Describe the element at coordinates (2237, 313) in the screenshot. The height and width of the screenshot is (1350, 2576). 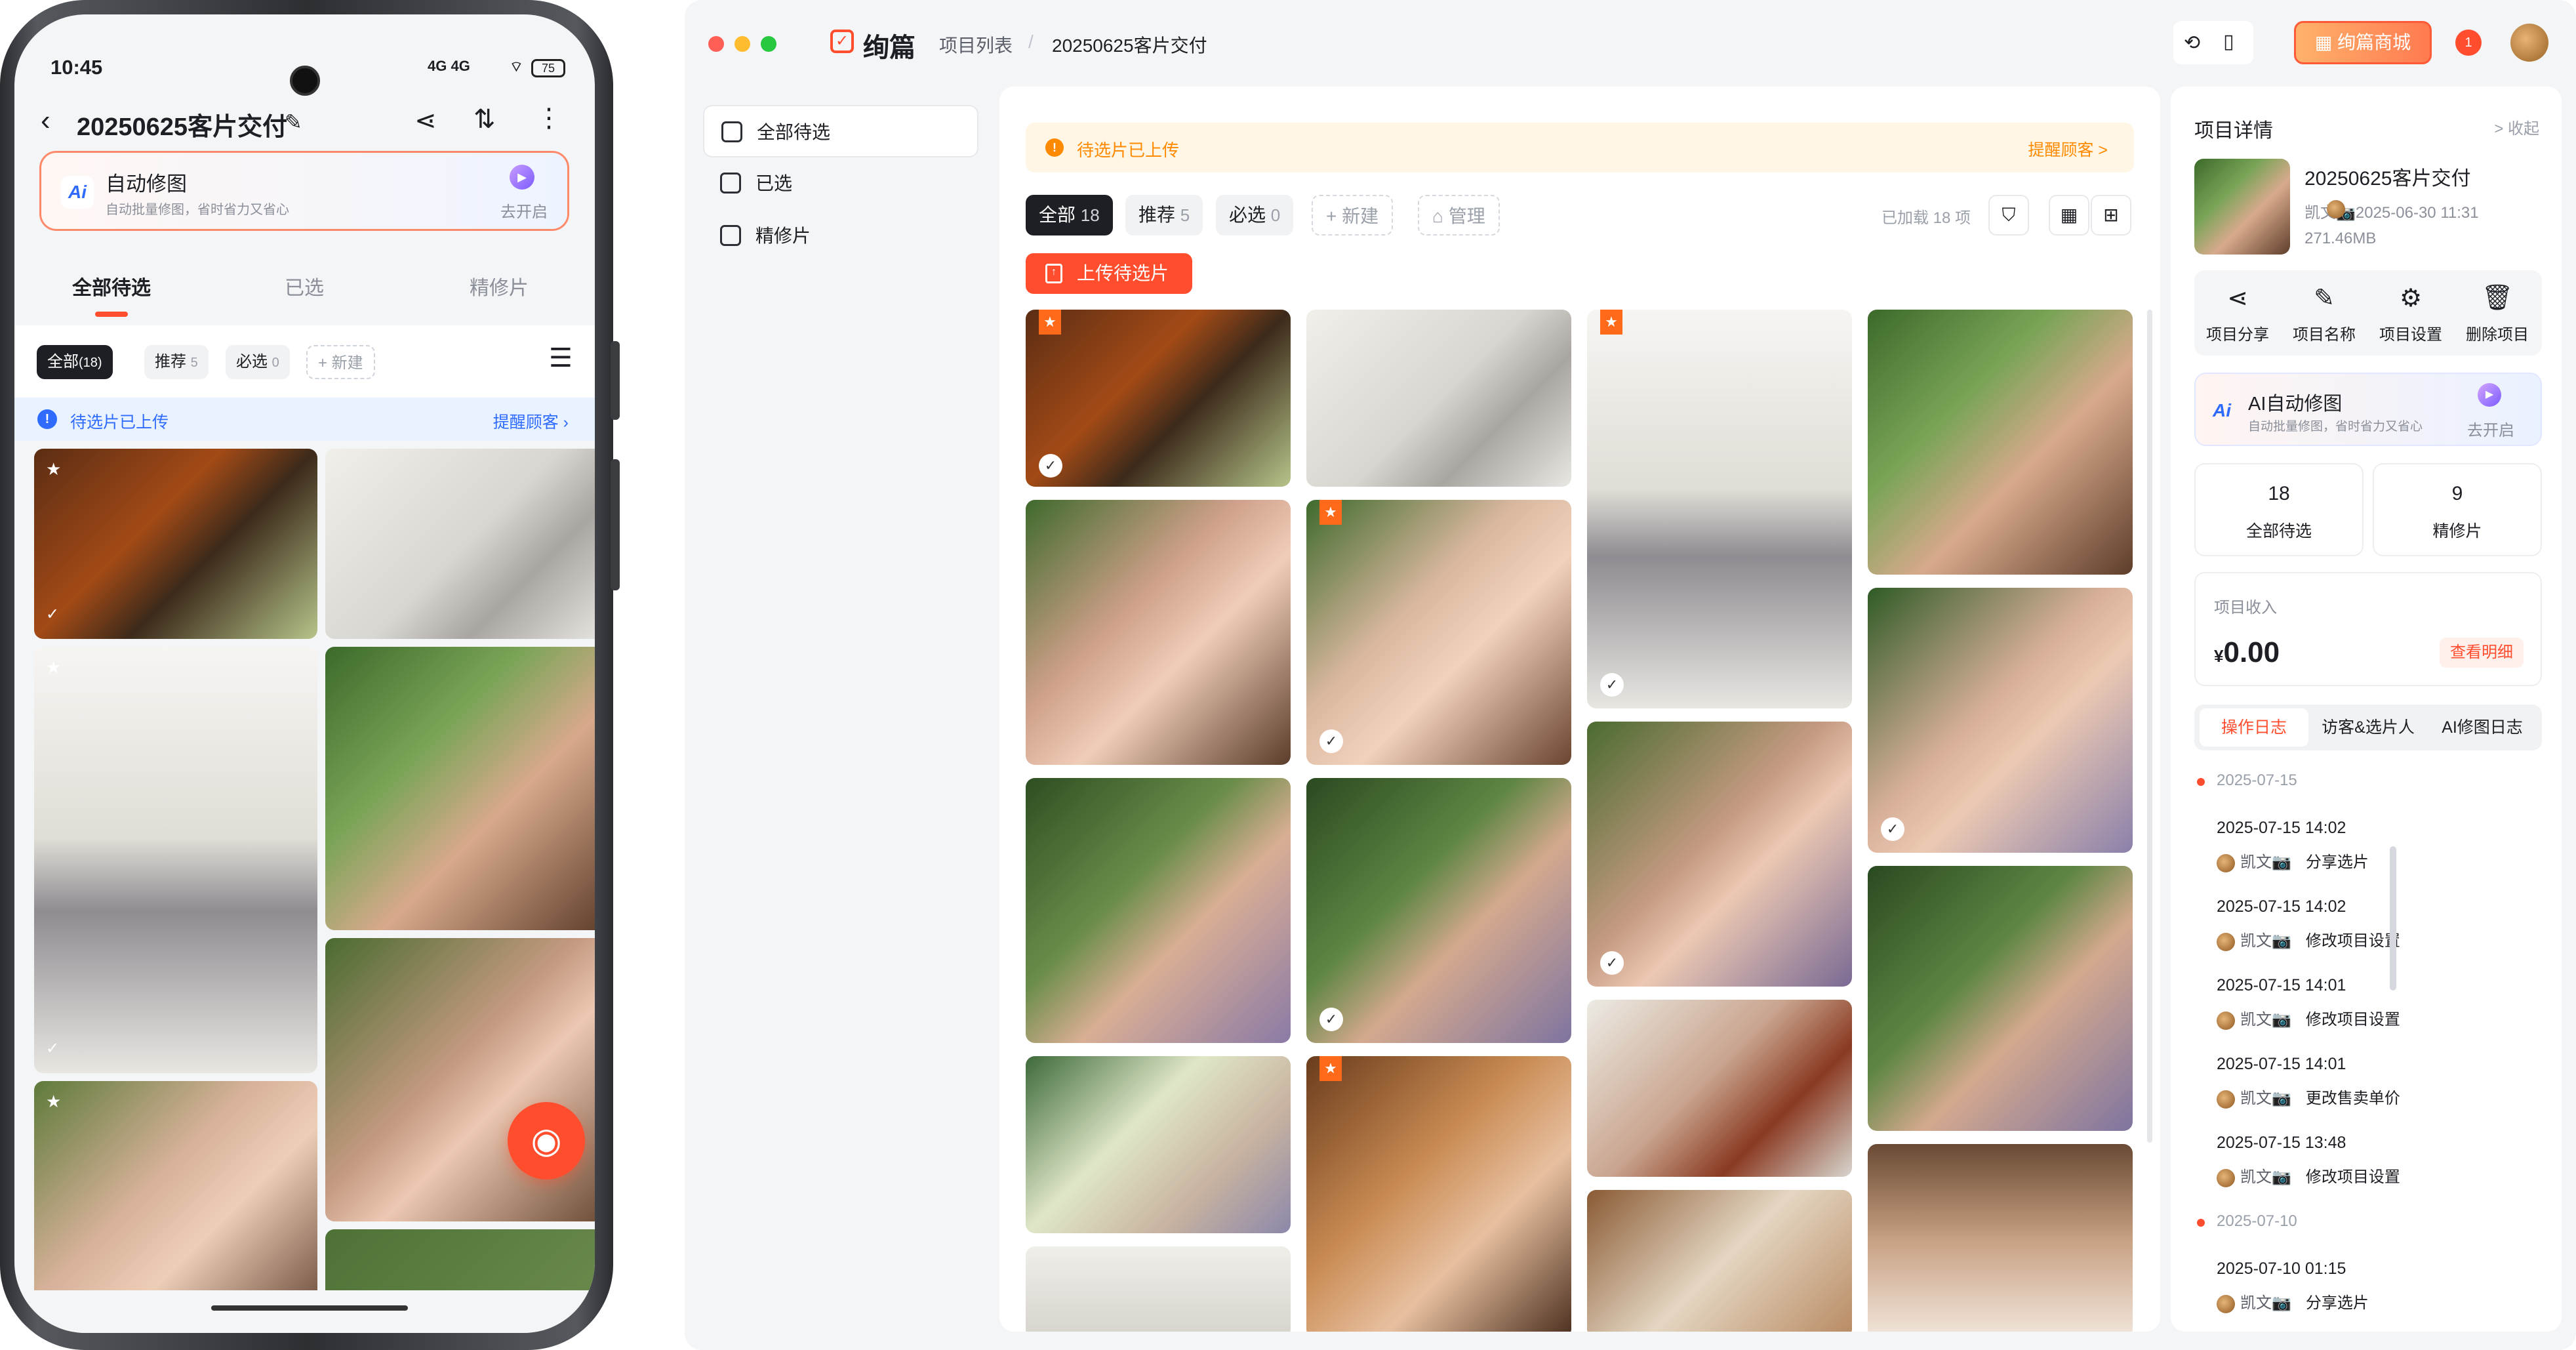
I see `project-share-button: ⋖ 项目分享` at that location.